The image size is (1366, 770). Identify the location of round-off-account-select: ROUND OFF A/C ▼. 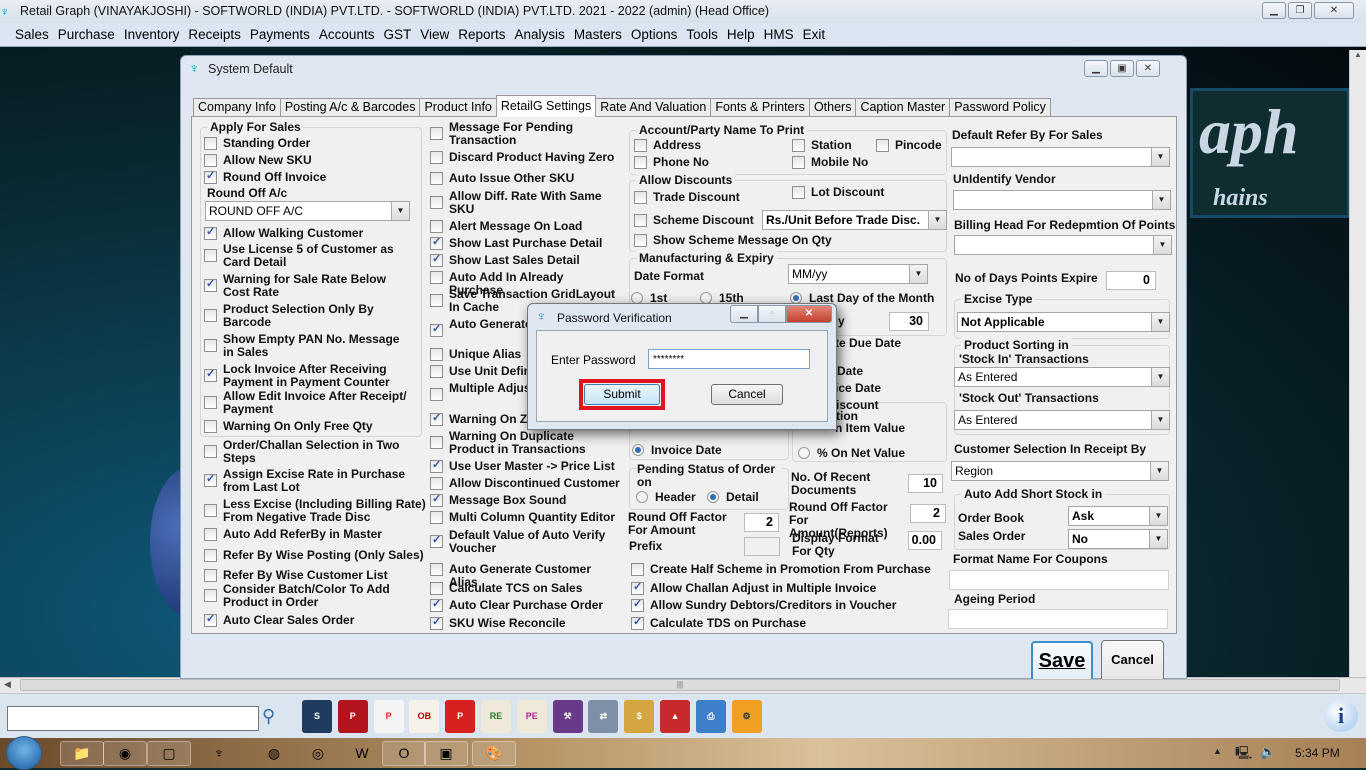
(307, 211).